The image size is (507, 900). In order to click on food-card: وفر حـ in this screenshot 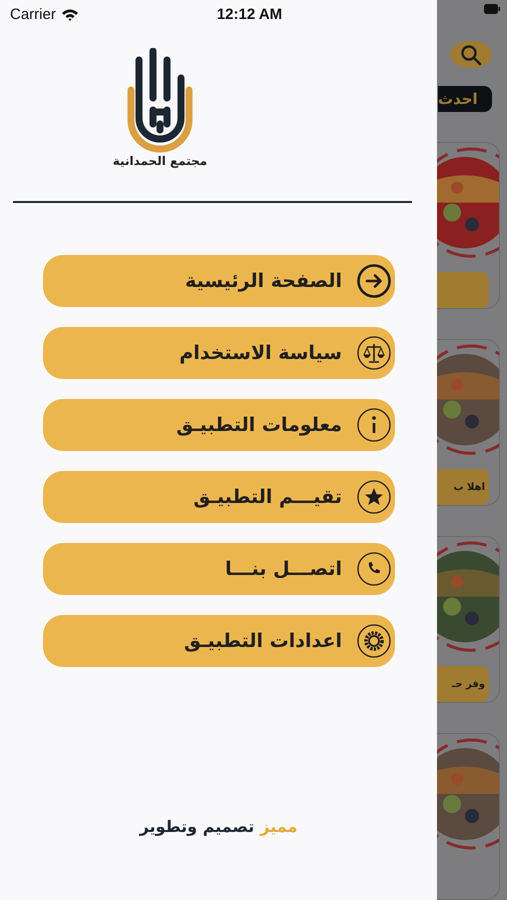, I will do `click(468, 619)`.